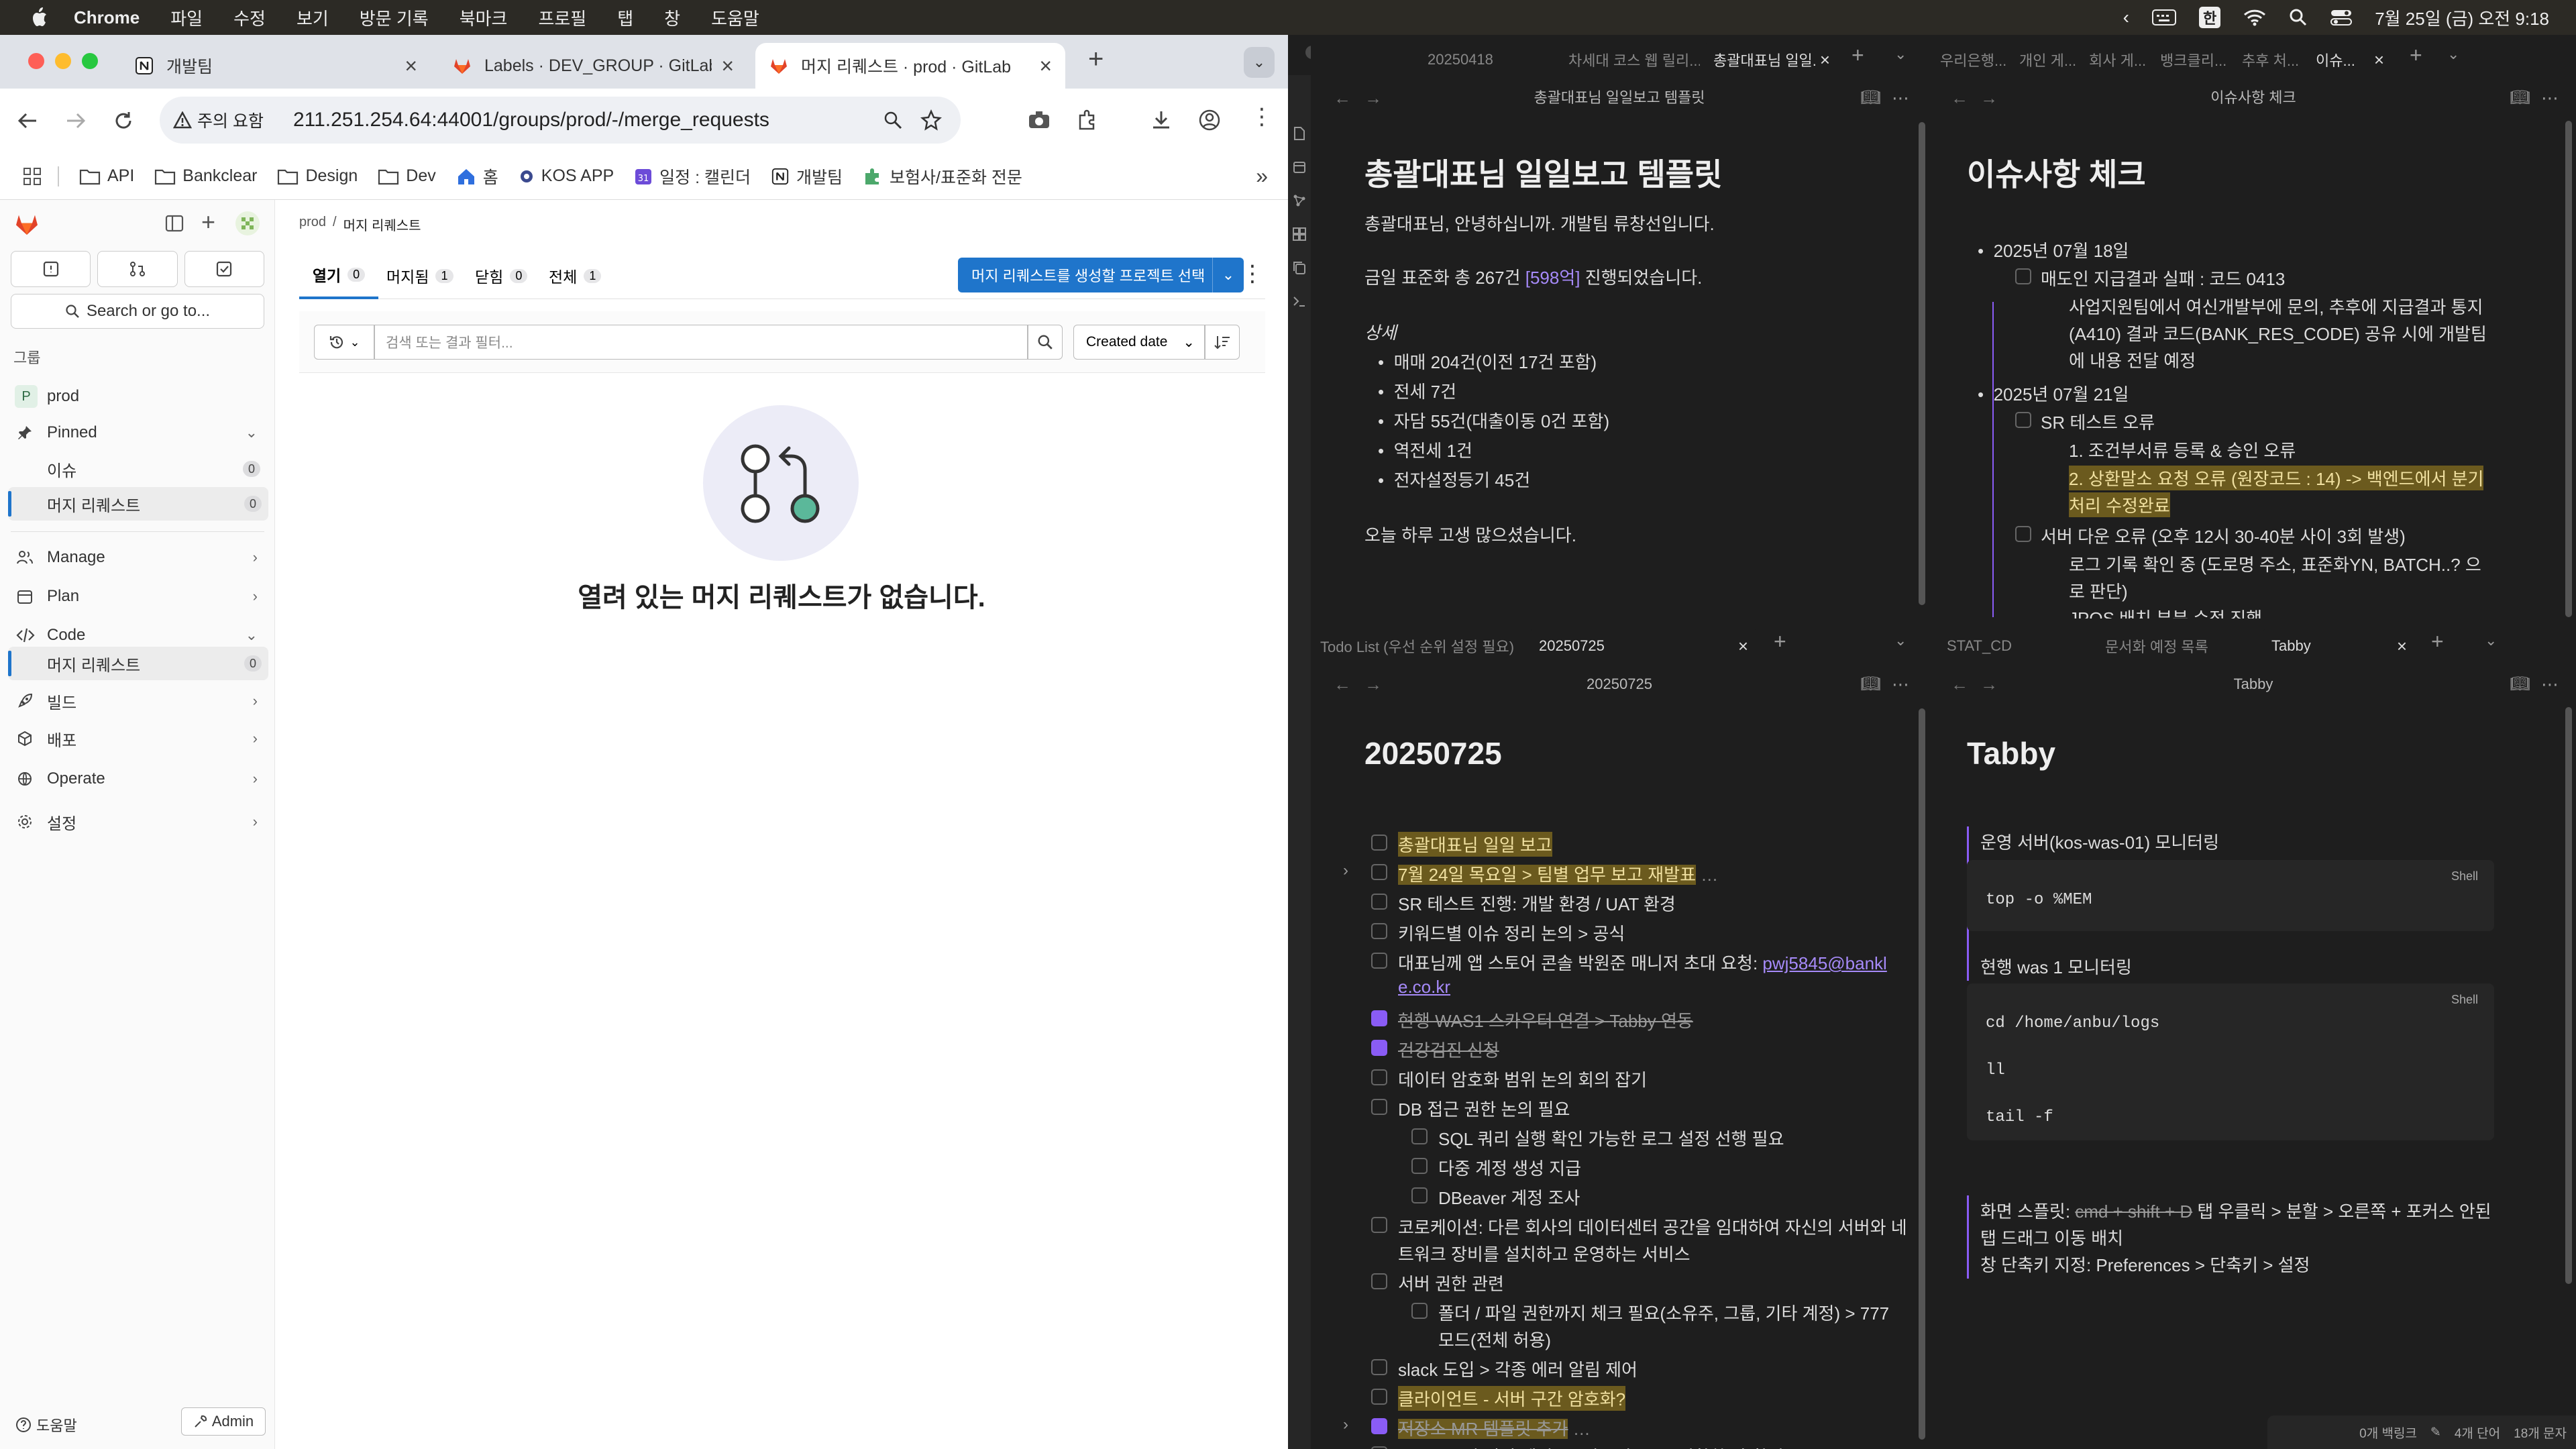  Describe the element at coordinates (382, 224) in the screenshot. I see `breadcrumb-merge-requests: 머지 리퀘스트` at that location.